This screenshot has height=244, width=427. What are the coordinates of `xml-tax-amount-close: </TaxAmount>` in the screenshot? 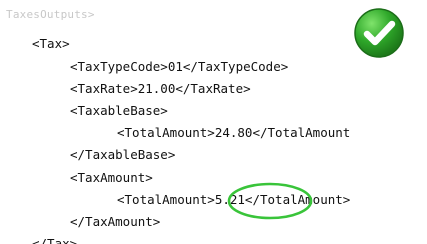 It's located at (115, 221).